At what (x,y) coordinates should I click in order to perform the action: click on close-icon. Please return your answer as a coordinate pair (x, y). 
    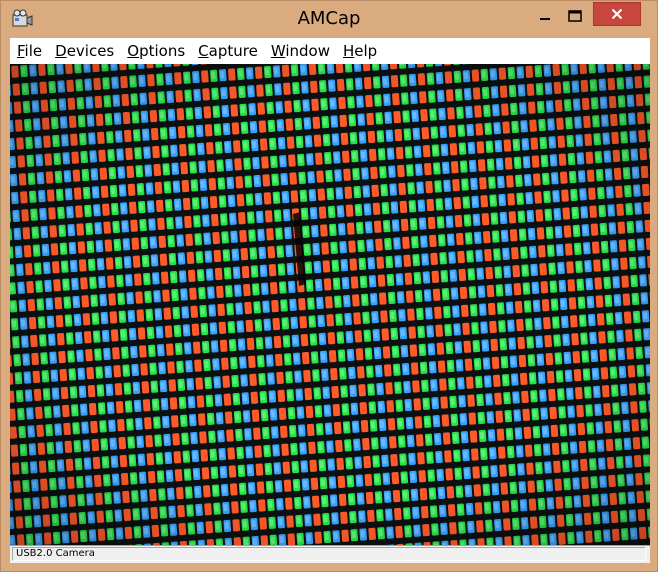
    Looking at the image, I should click on (617, 14).